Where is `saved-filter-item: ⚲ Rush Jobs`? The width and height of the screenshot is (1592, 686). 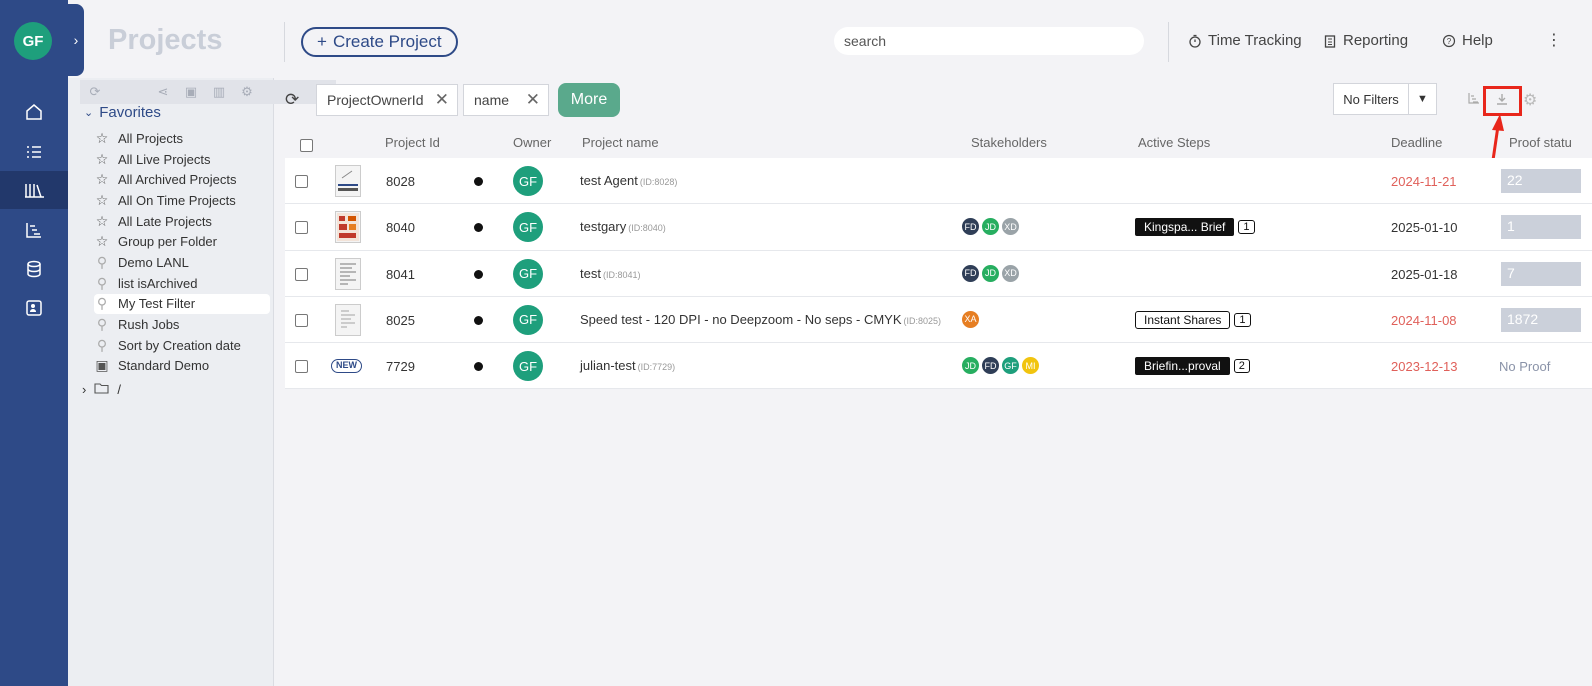 saved-filter-item: ⚲ Rush Jobs is located at coordinates (182, 324).